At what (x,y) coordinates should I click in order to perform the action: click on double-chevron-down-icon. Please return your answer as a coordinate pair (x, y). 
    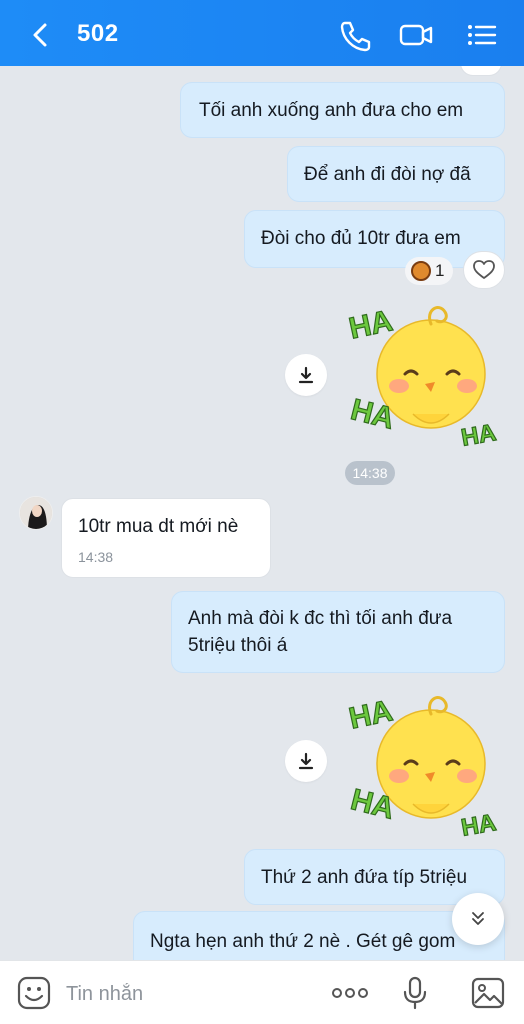
    Looking at the image, I should click on (478, 918).